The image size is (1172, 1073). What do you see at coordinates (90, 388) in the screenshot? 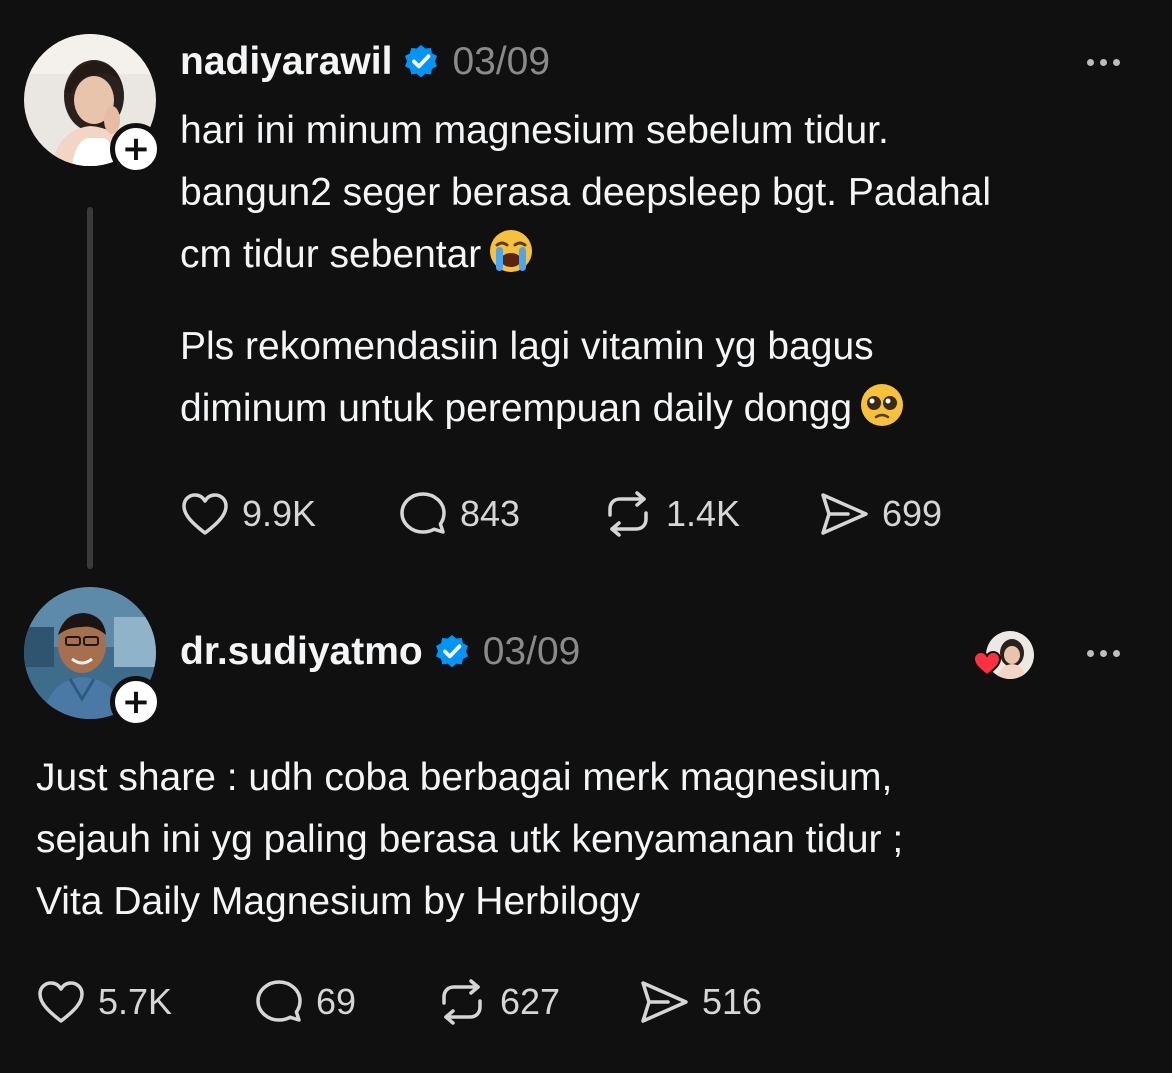
I see `thread-connector-line` at bounding box center [90, 388].